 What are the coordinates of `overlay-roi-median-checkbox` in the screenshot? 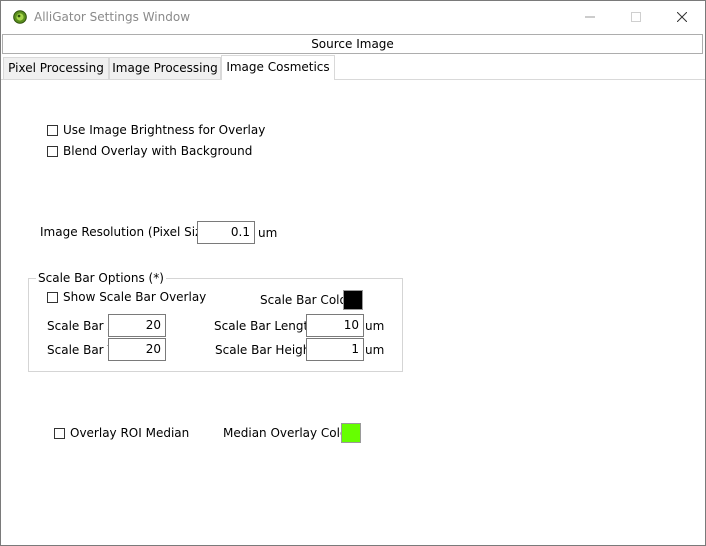 It's located at (59, 433).